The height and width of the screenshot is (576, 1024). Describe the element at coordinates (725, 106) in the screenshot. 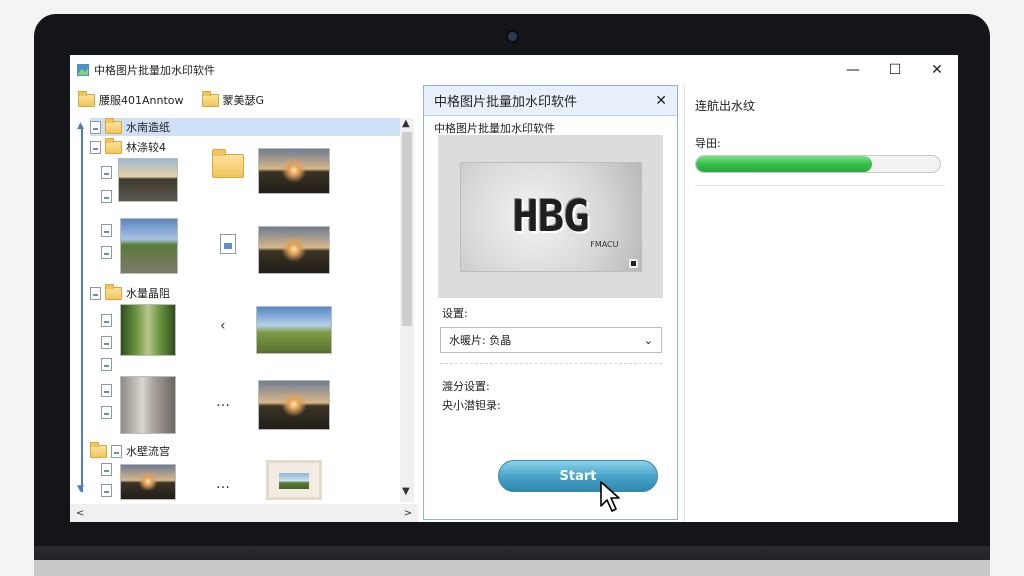

I see `progress-title: 连航出水纹` at that location.